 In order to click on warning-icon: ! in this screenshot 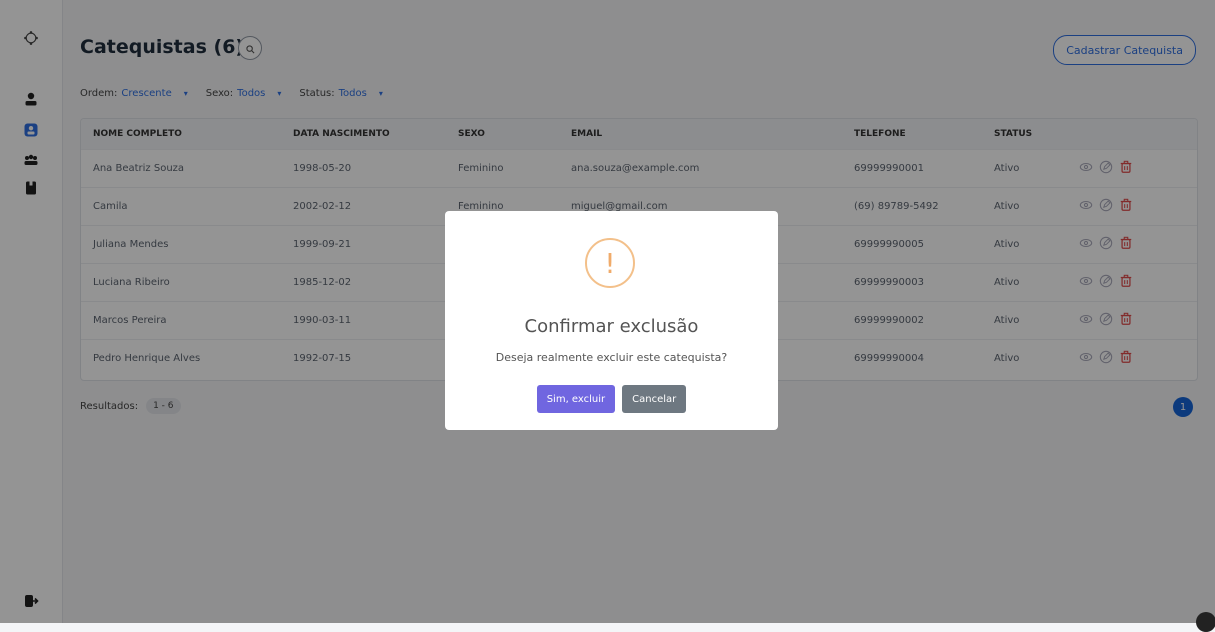, I will do `click(610, 263)`.